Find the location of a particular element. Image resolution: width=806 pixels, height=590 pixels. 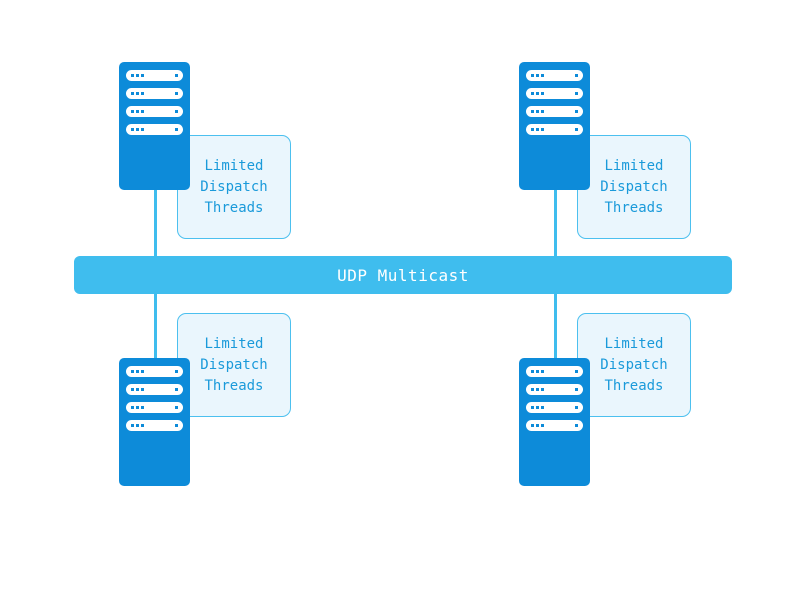

connector-bottom-left is located at coordinates (155, 326).